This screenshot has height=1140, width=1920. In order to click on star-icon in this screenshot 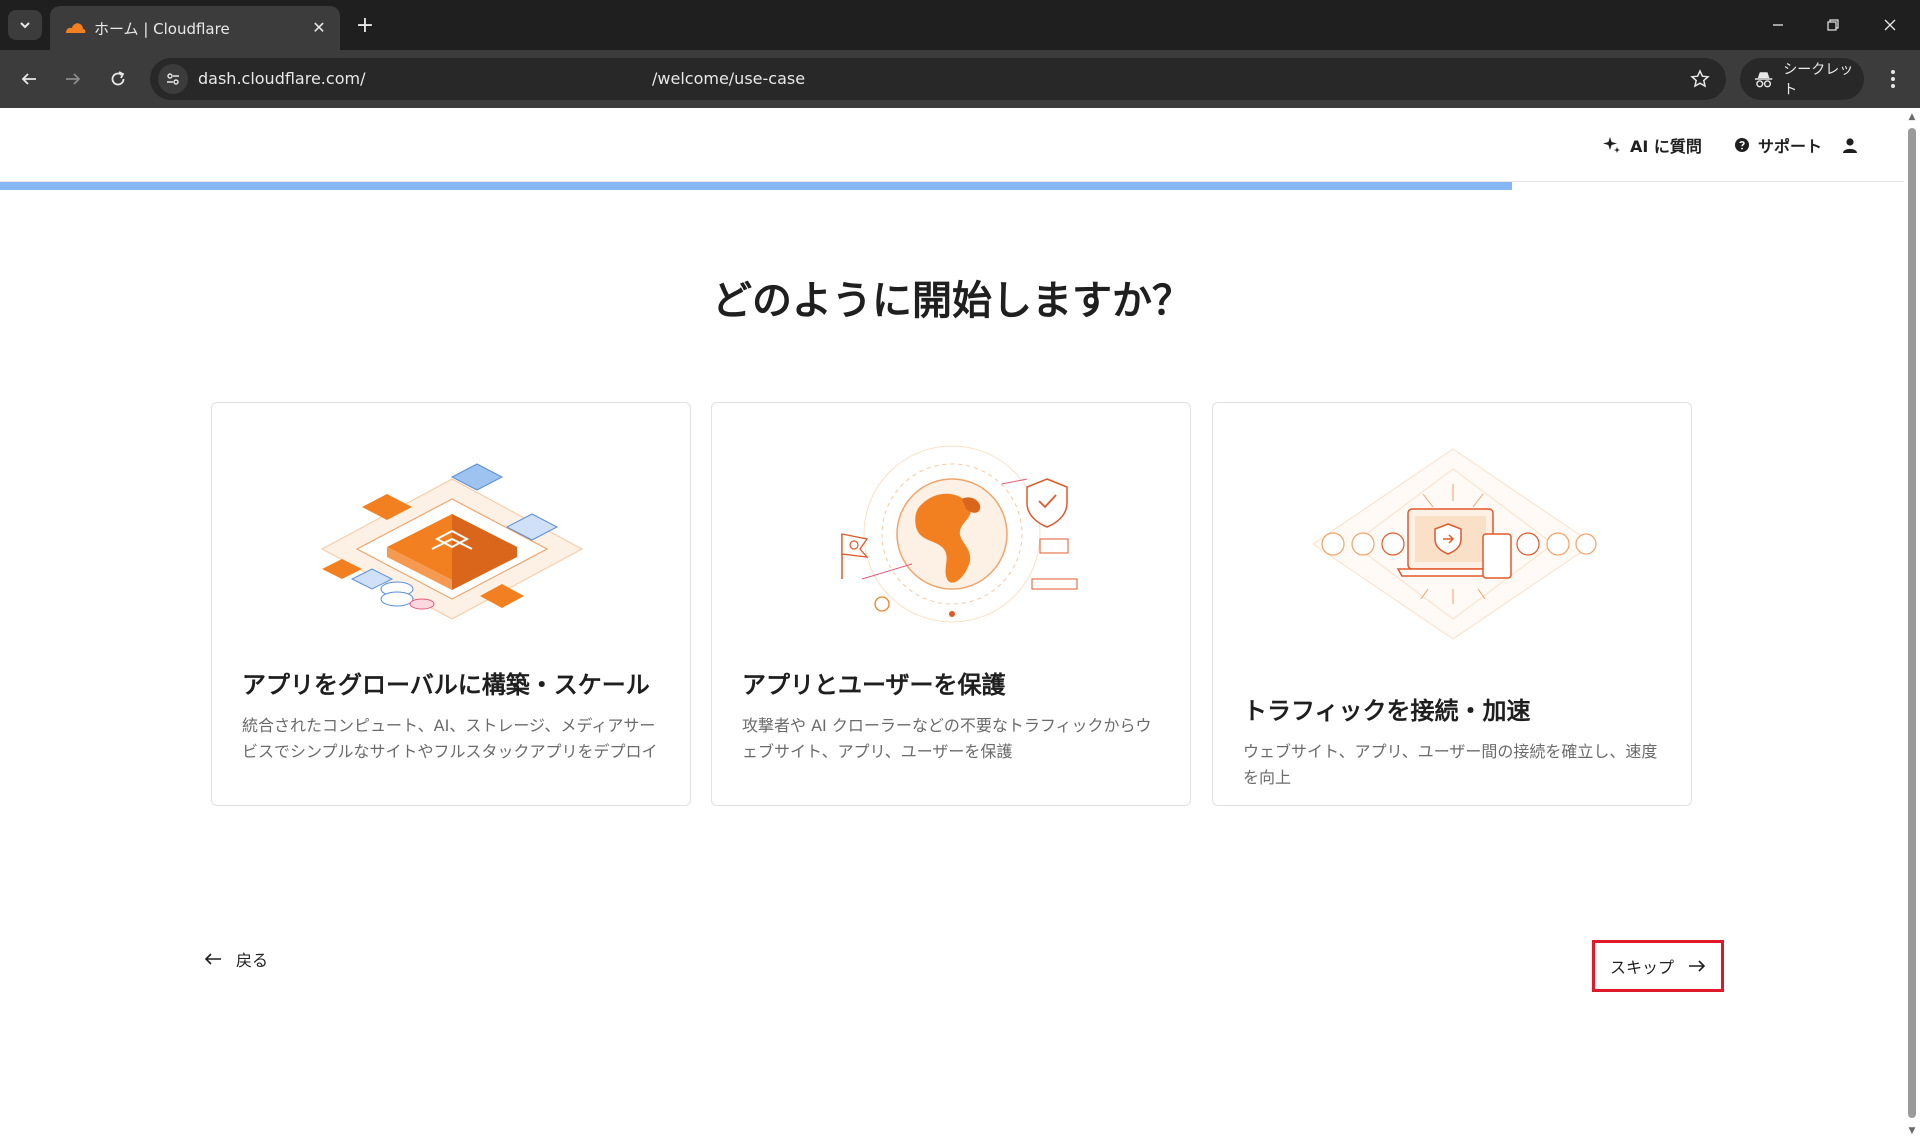, I will do `click(1700, 79)`.